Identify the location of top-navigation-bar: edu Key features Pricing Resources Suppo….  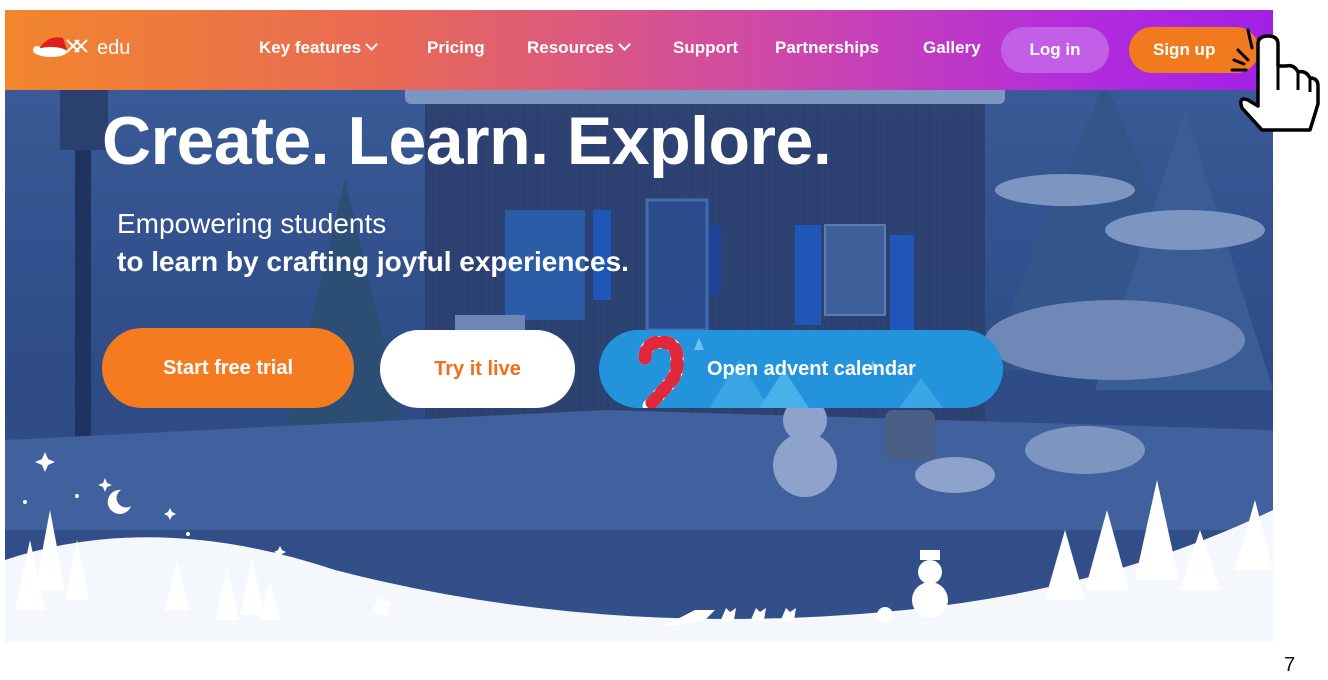
(639, 50).